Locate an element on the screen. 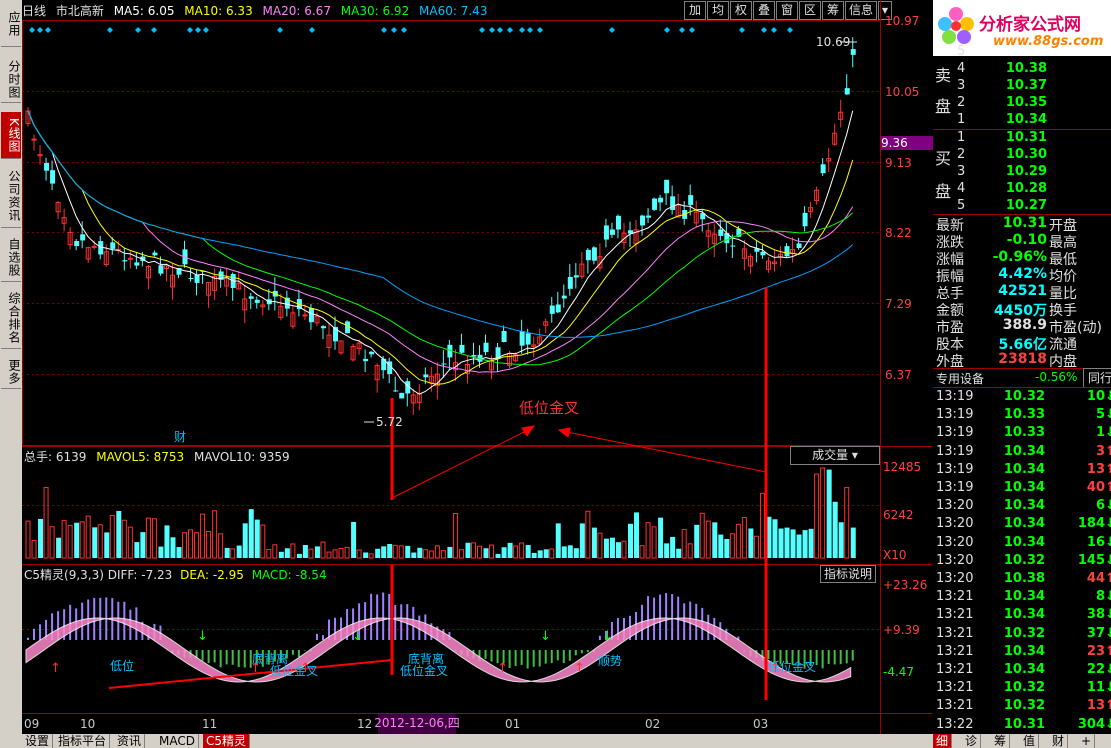 Image resolution: width=1111 pixels, height=748 pixels. tab-ranking: 综合排名 is located at coordinates (11, 318).